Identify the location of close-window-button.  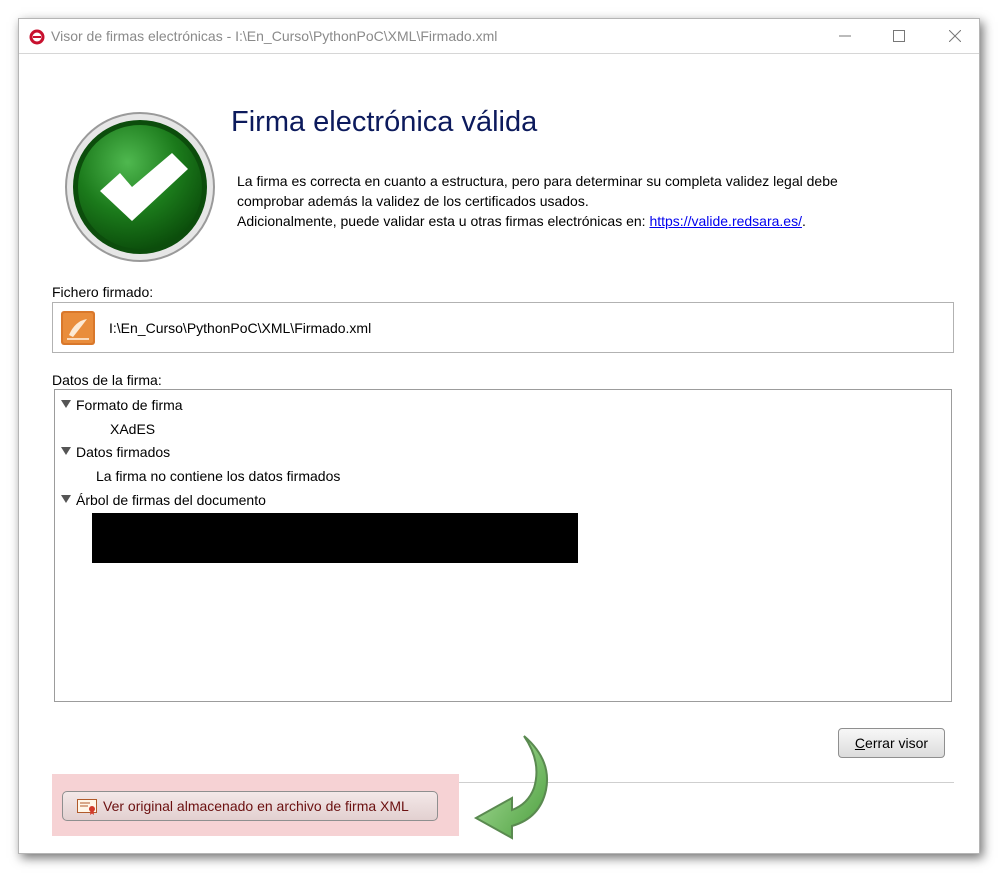
(956, 36).